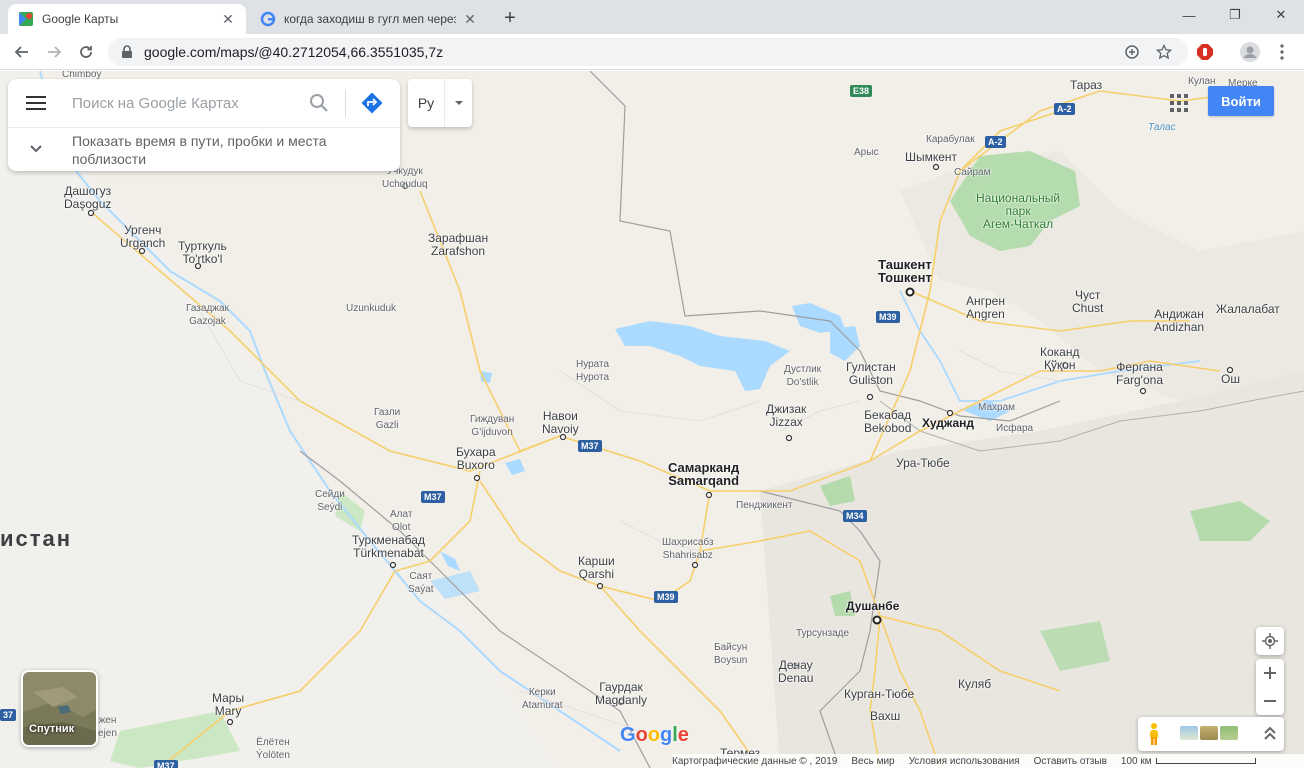  What do you see at coordinates (440, 103) in the screenshot?
I see `language-selector: Ру` at bounding box center [440, 103].